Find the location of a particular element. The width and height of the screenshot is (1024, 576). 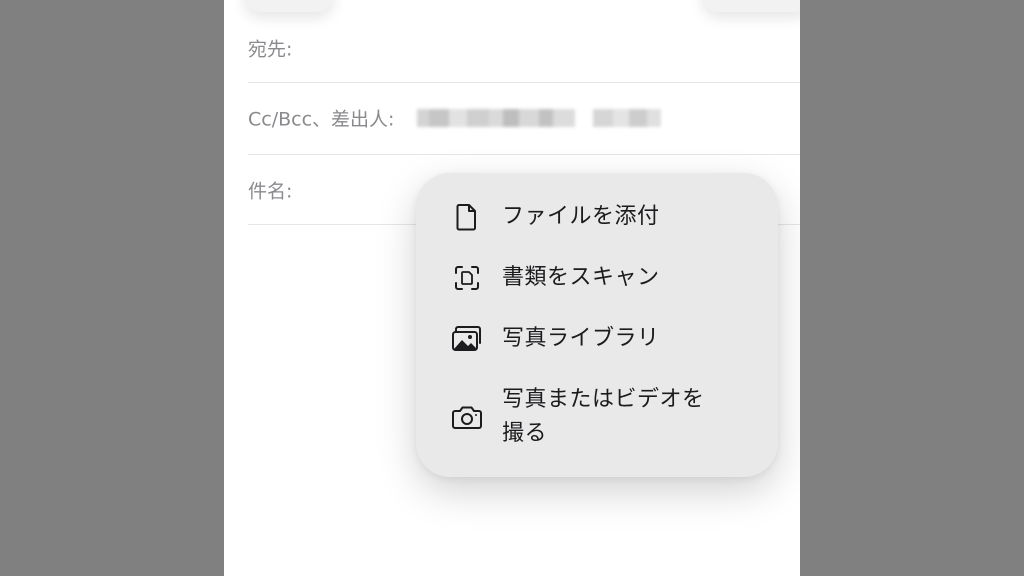

cc-bcc-from-label: Cc/Bcc、差出人: is located at coordinates (321, 119).